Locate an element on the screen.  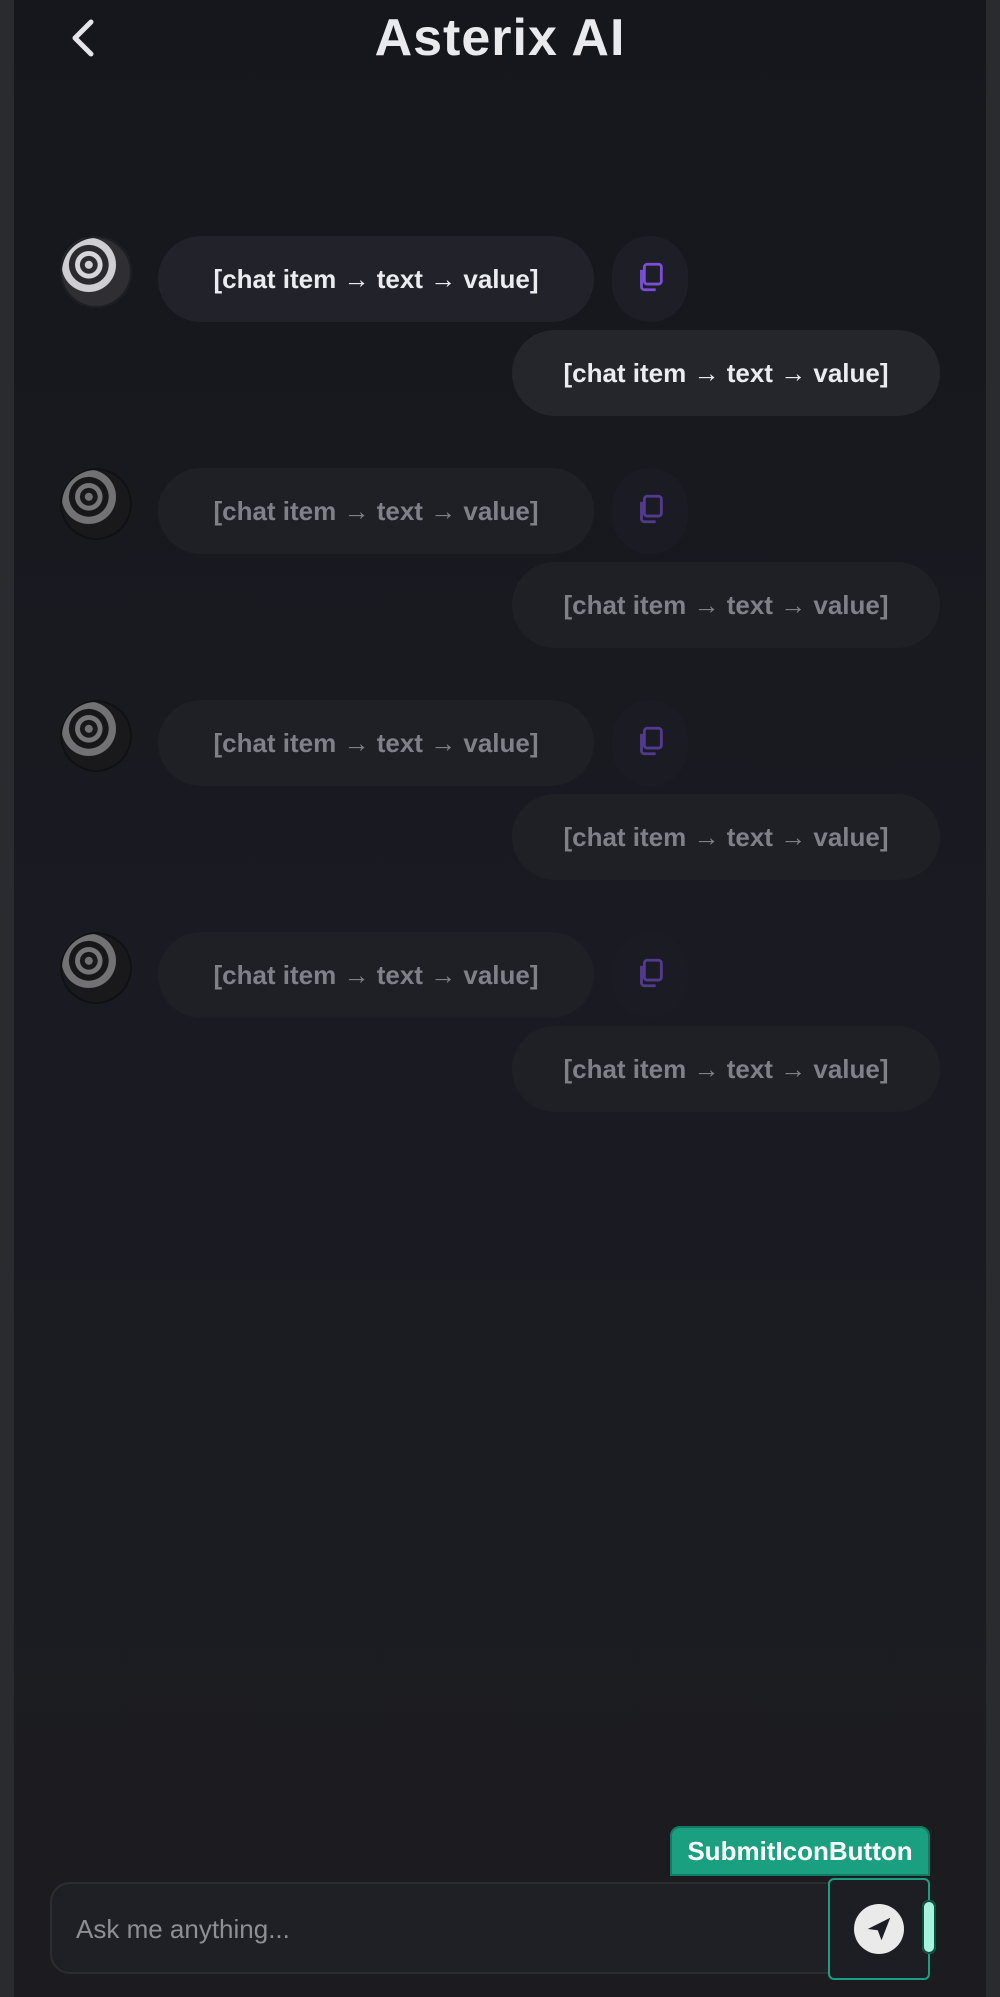
page-title: Asterix AI is located at coordinates (500, 38).